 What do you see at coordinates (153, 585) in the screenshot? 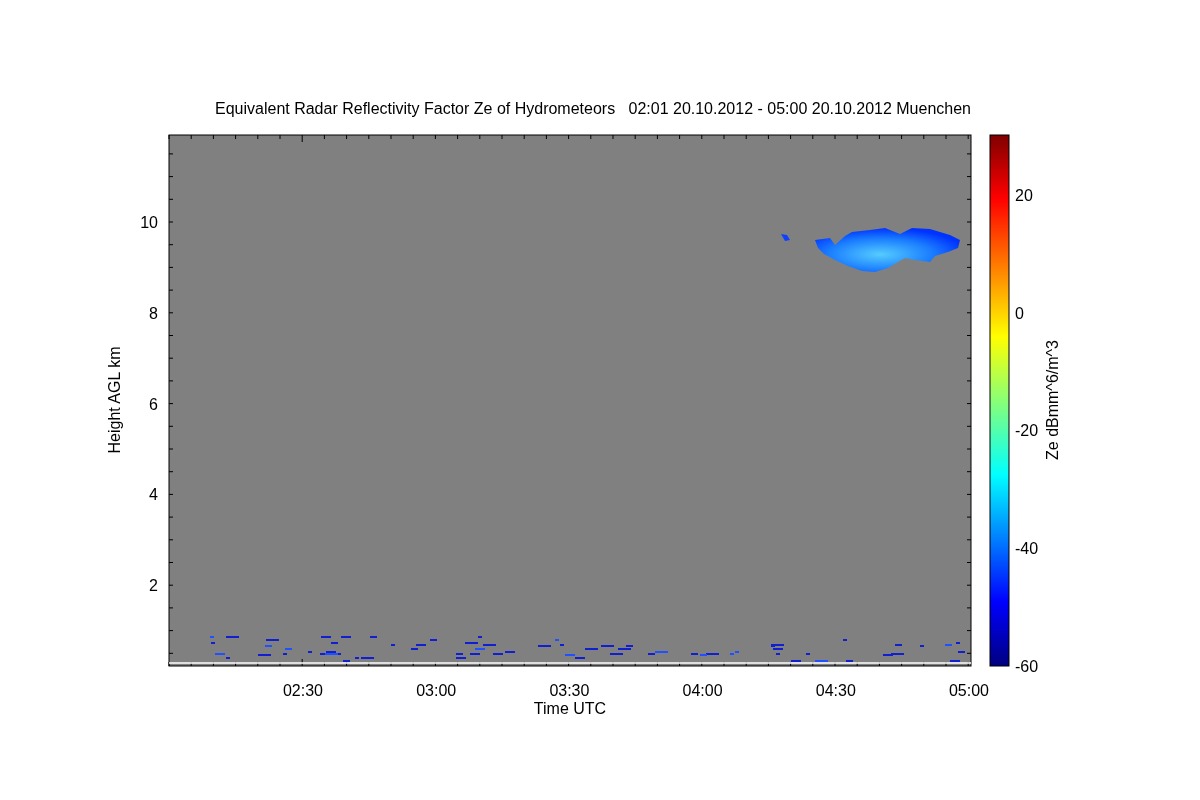
I see `y-tick-label: 2` at bounding box center [153, 585].